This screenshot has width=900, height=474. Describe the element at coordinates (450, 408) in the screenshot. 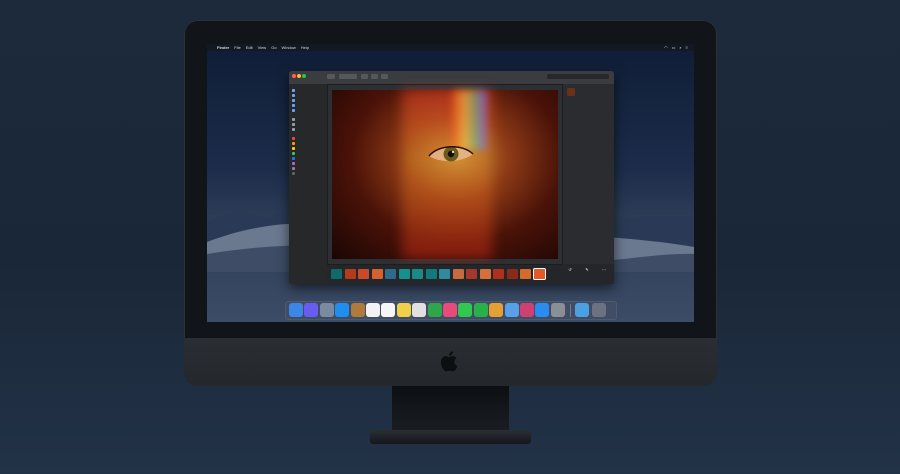

I see `imac-stand-neck` at that location.